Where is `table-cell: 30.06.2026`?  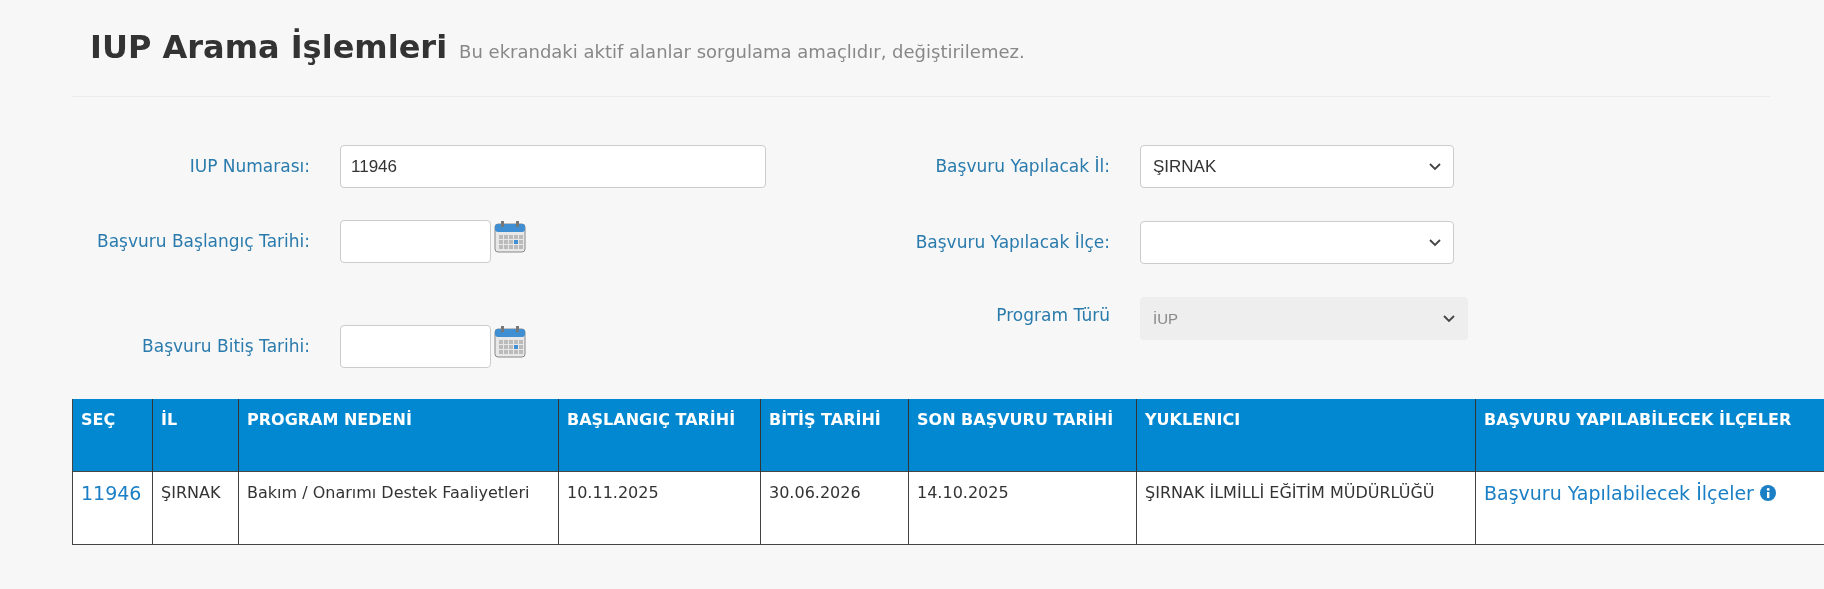
table-cell: 30.06.2026 is located at coordinates (834, 508).